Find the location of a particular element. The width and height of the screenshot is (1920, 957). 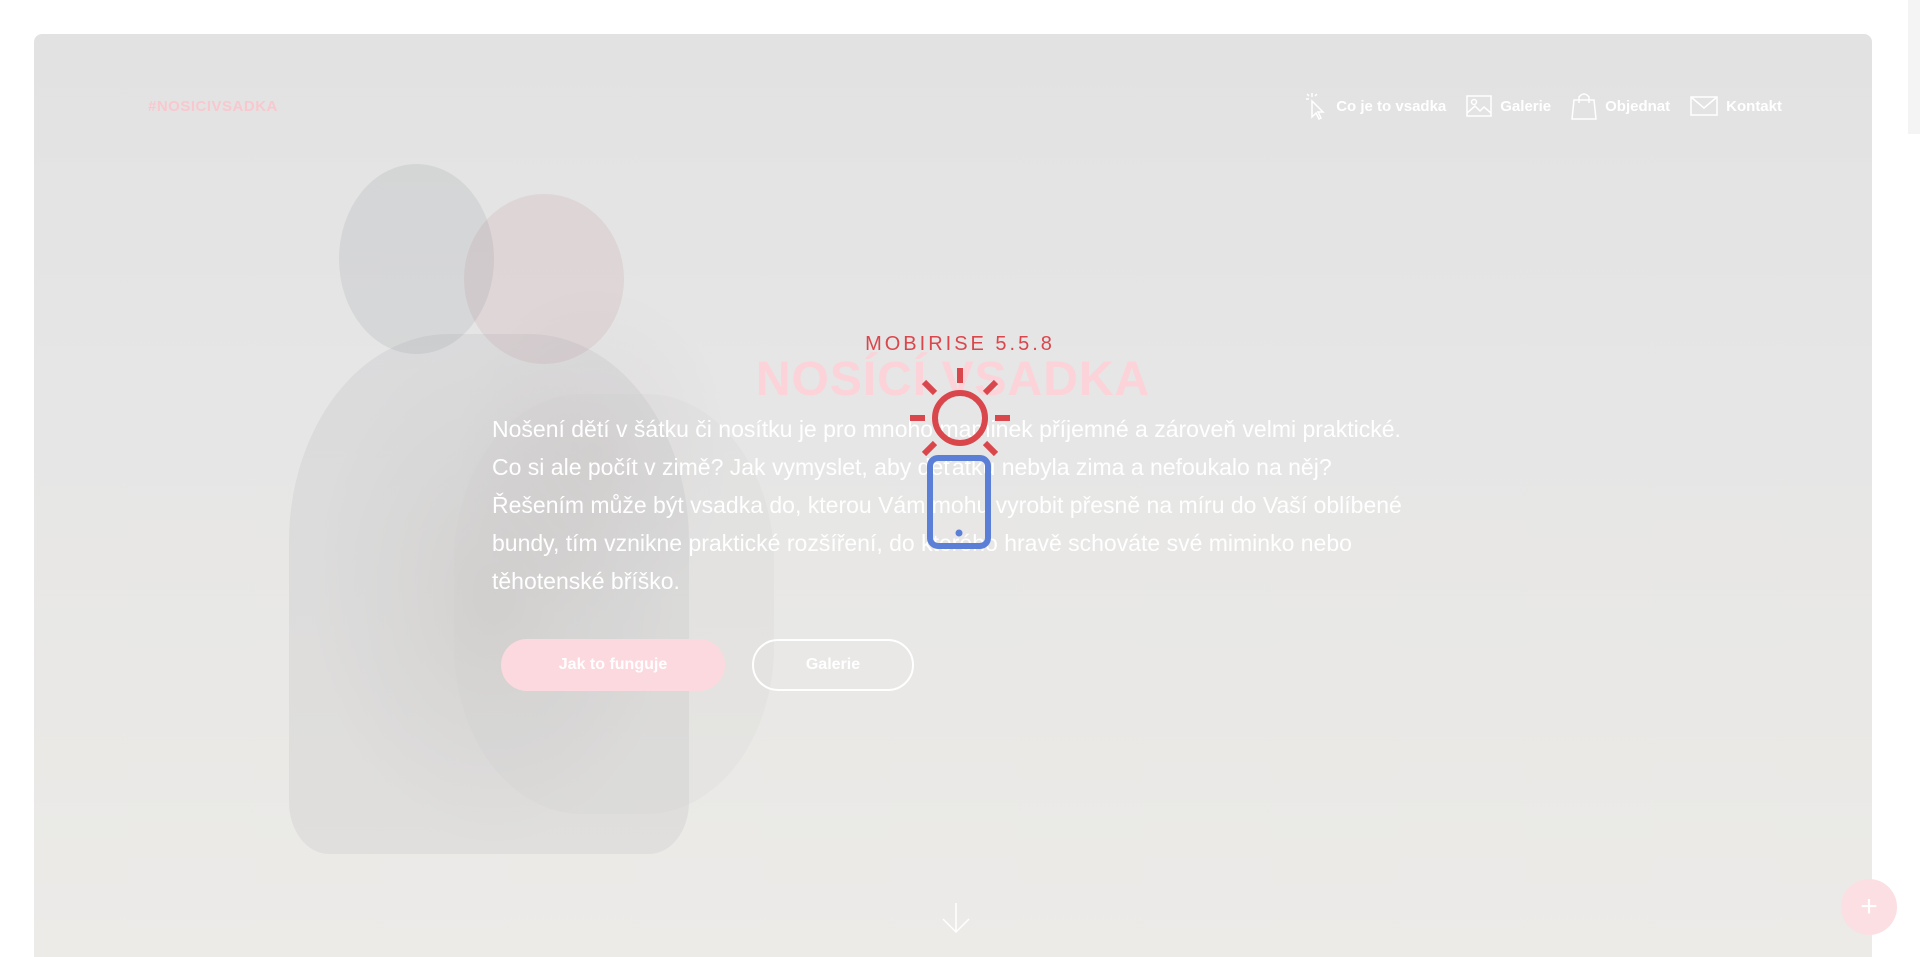

nav-item-label: Galerie is located at coordinates (1526, 106).